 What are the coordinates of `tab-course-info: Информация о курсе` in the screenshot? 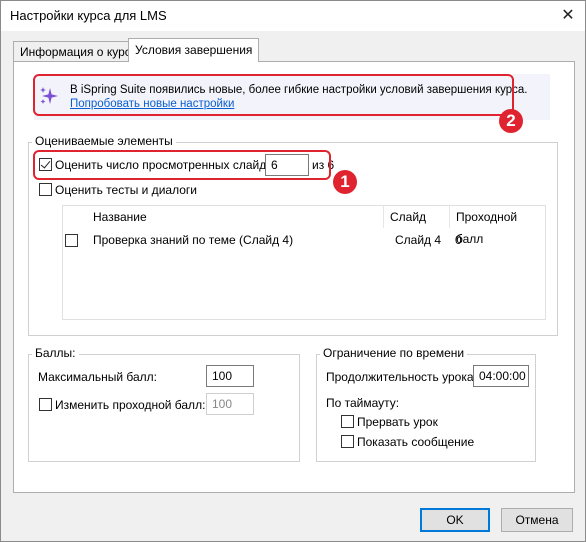 It's located at (79, 51).